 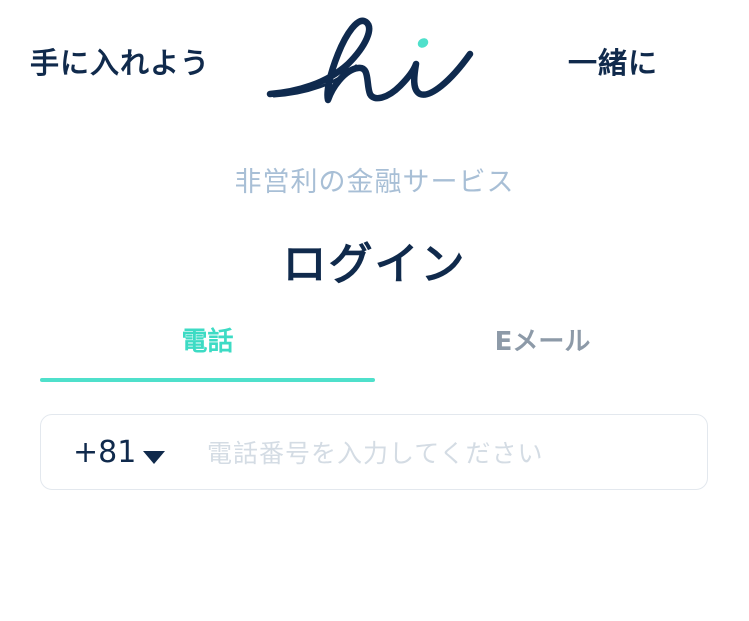 I want to click on phone-field: +81, so click(x=374, y=452).